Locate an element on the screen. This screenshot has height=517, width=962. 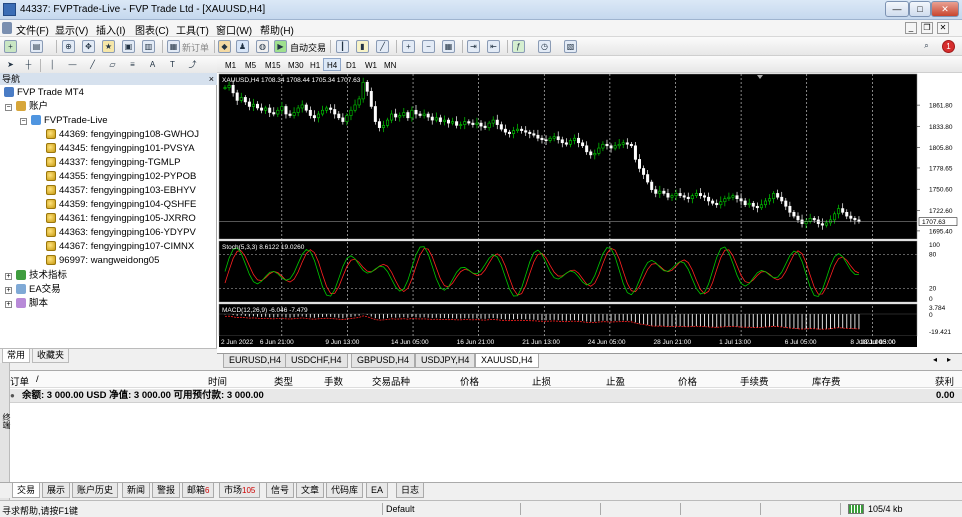
col-sort: / is located at coordinates (37, 379).